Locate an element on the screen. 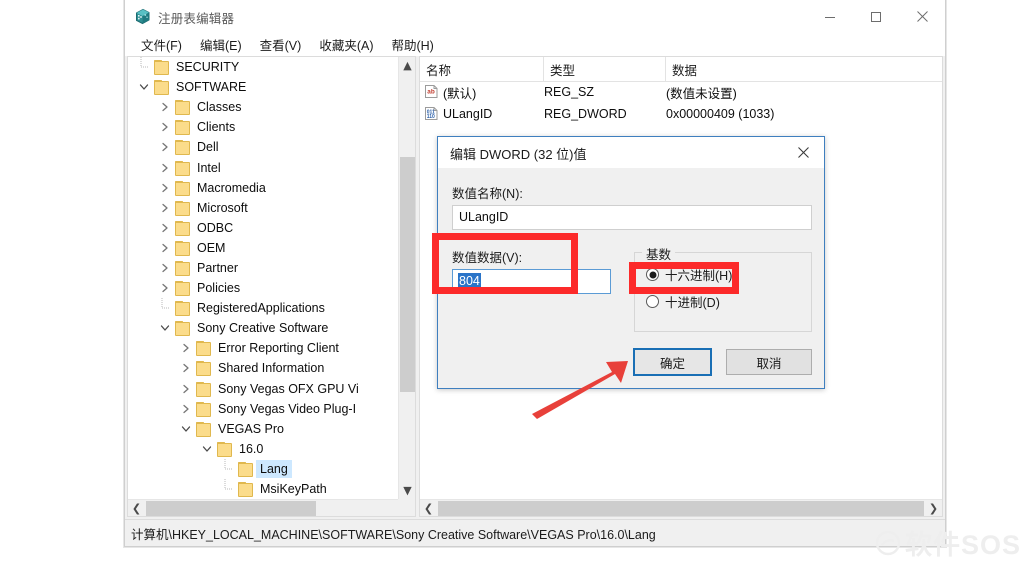  tree-item: MsiKeyPath is located at coordinates (263, 489).